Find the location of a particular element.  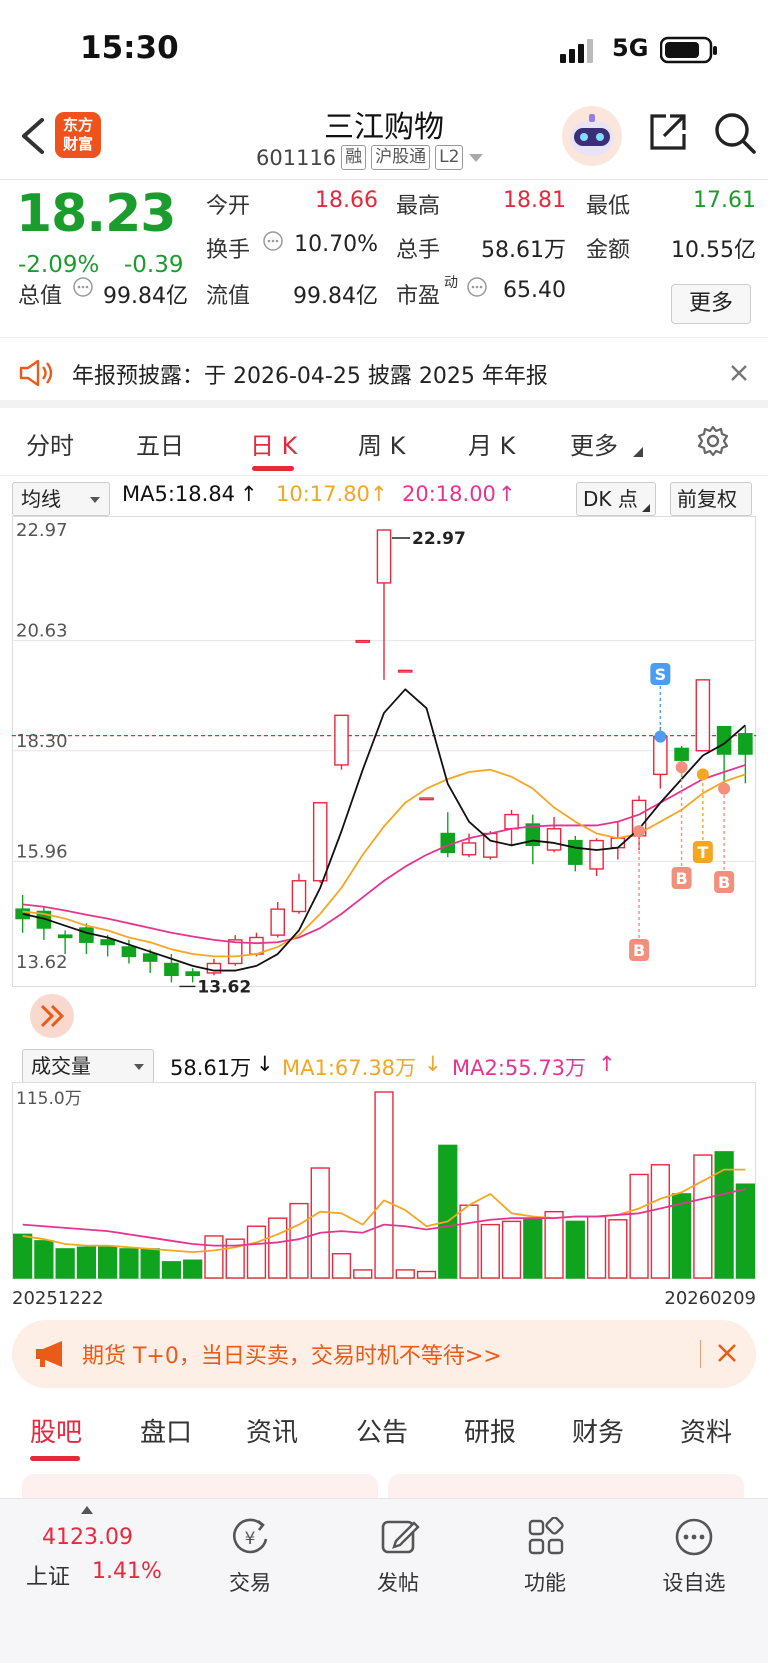

y-tick-label: 15.96 is located at coordinates (42, 851).